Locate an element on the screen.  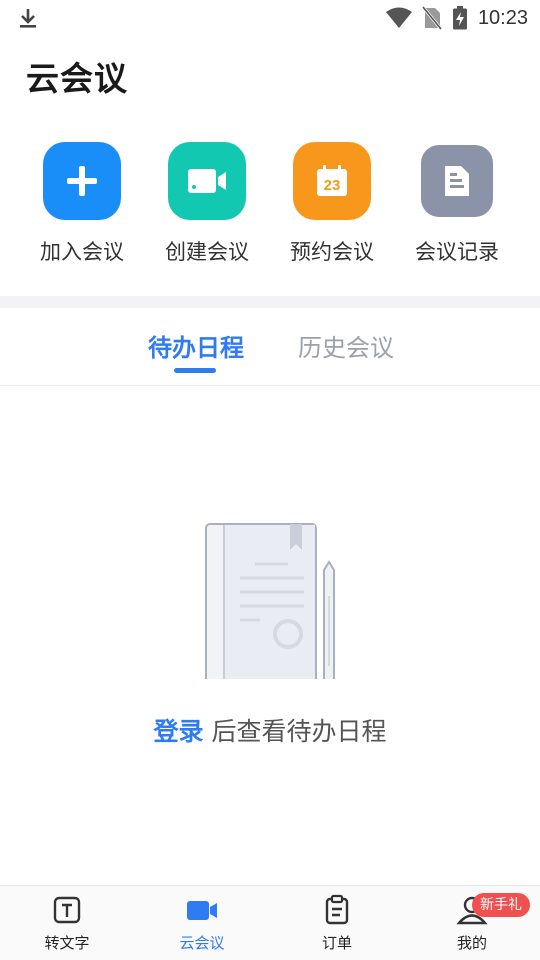
schedule-meeting-label: 预约会议 is located at coordinates (332, 252).